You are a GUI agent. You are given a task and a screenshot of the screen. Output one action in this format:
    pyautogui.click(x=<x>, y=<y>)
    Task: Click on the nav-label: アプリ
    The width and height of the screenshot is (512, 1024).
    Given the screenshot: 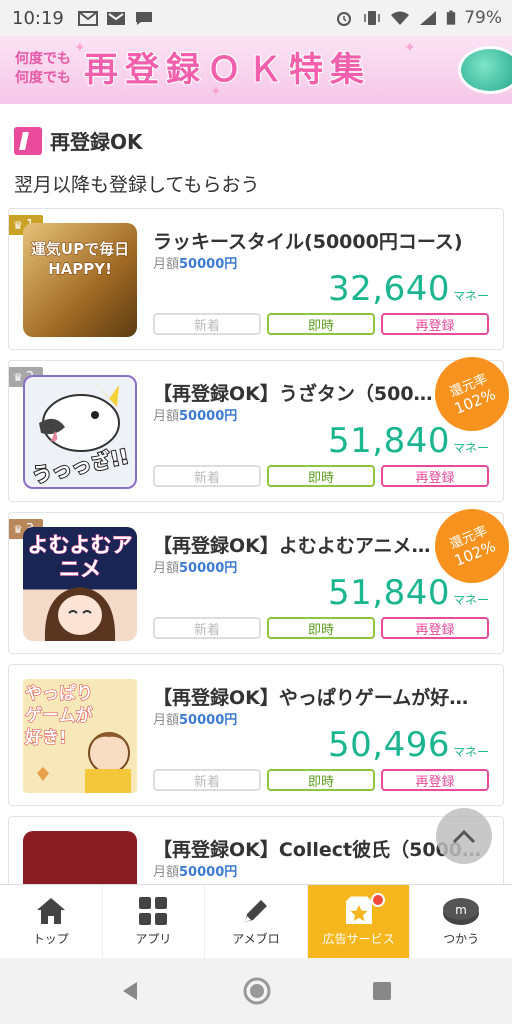 What is the action you would take?
    pyautogui.click(x=153, y=939)
    